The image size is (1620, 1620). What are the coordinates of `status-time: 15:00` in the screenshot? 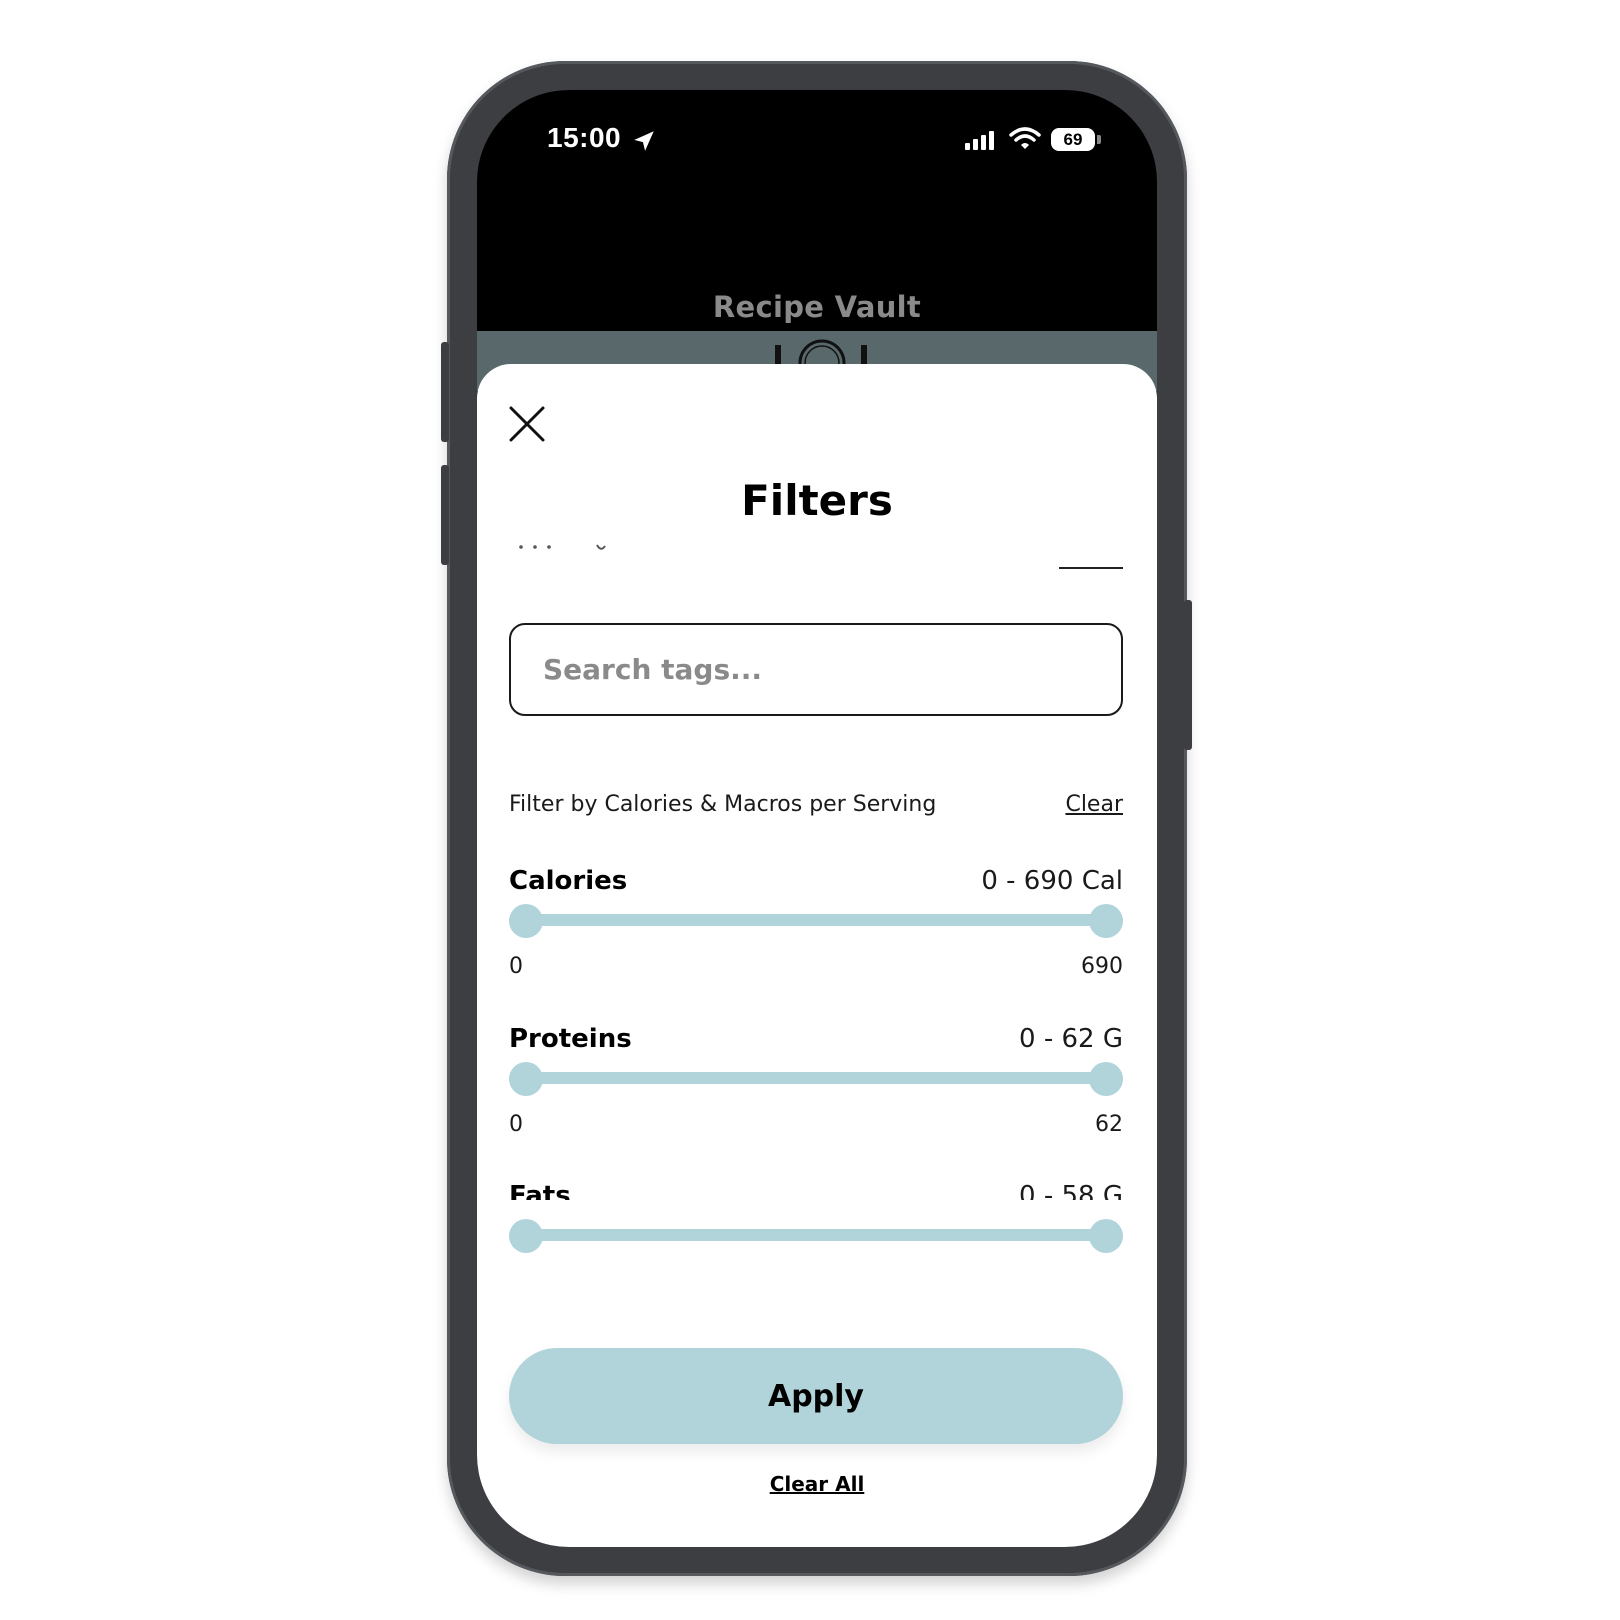 It's located at (584, 137).